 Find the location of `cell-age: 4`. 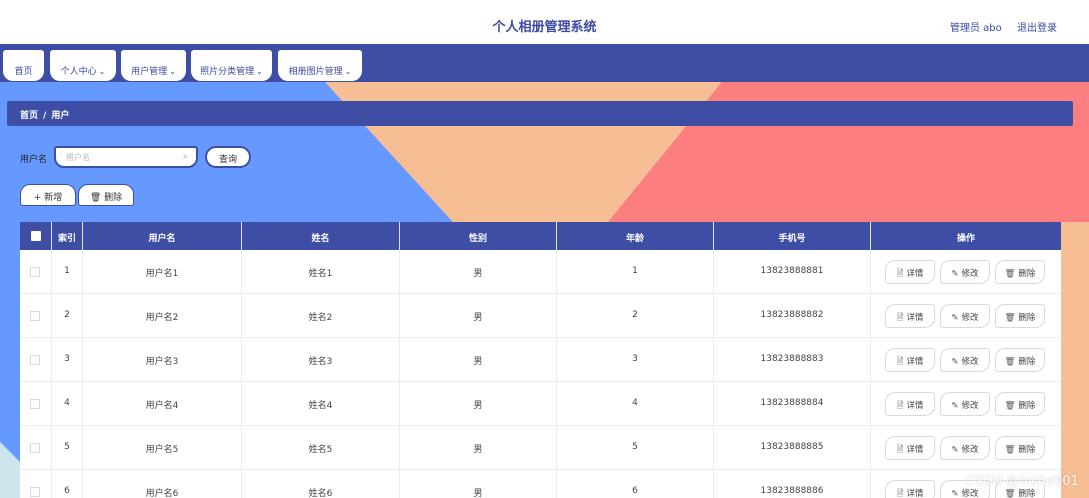

cell-age: 4 is located at coordinates (635, 404).